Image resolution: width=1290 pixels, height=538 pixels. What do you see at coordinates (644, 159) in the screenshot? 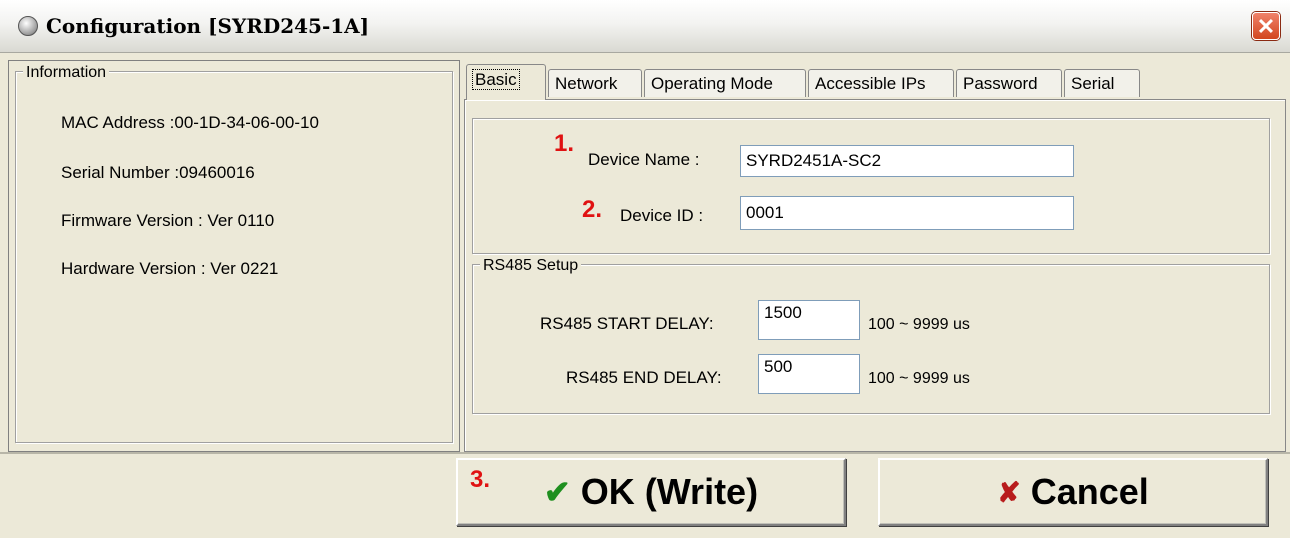
I see `device-name-label: Device Name :` at bounding box center [644, 159].